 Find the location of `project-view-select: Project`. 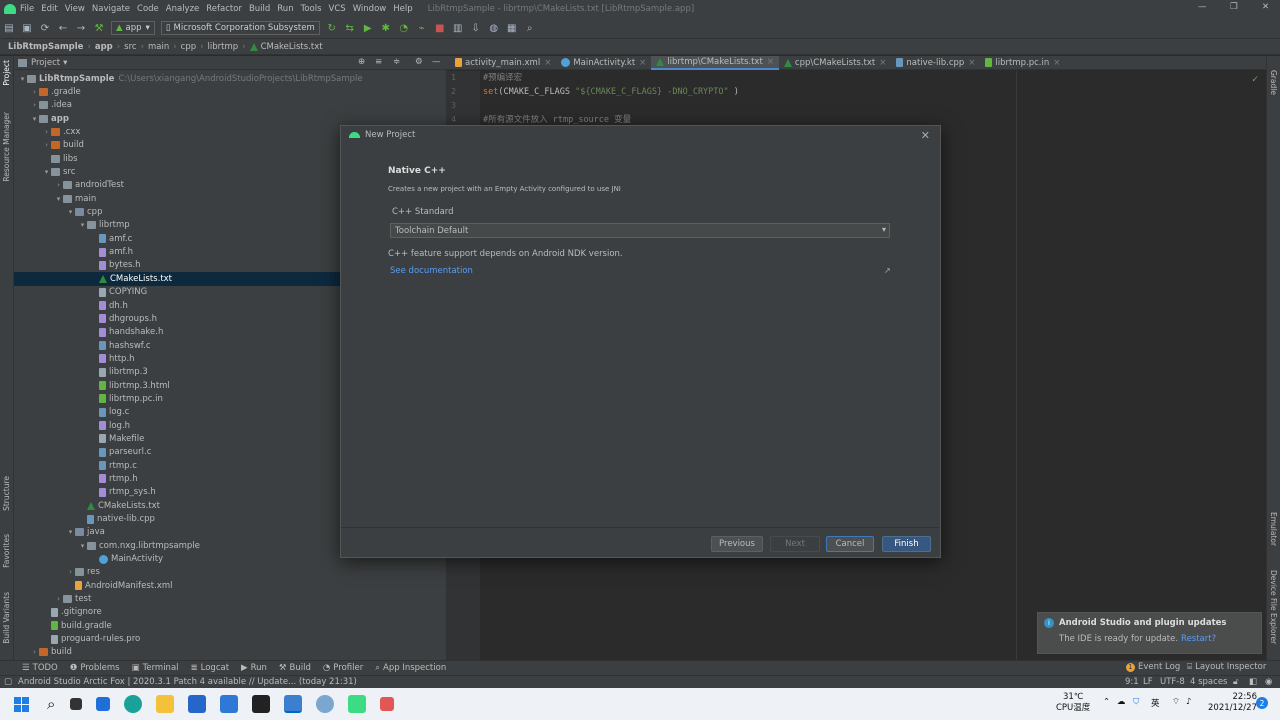

project-view-select: Project is located at coordinates (45, 63).